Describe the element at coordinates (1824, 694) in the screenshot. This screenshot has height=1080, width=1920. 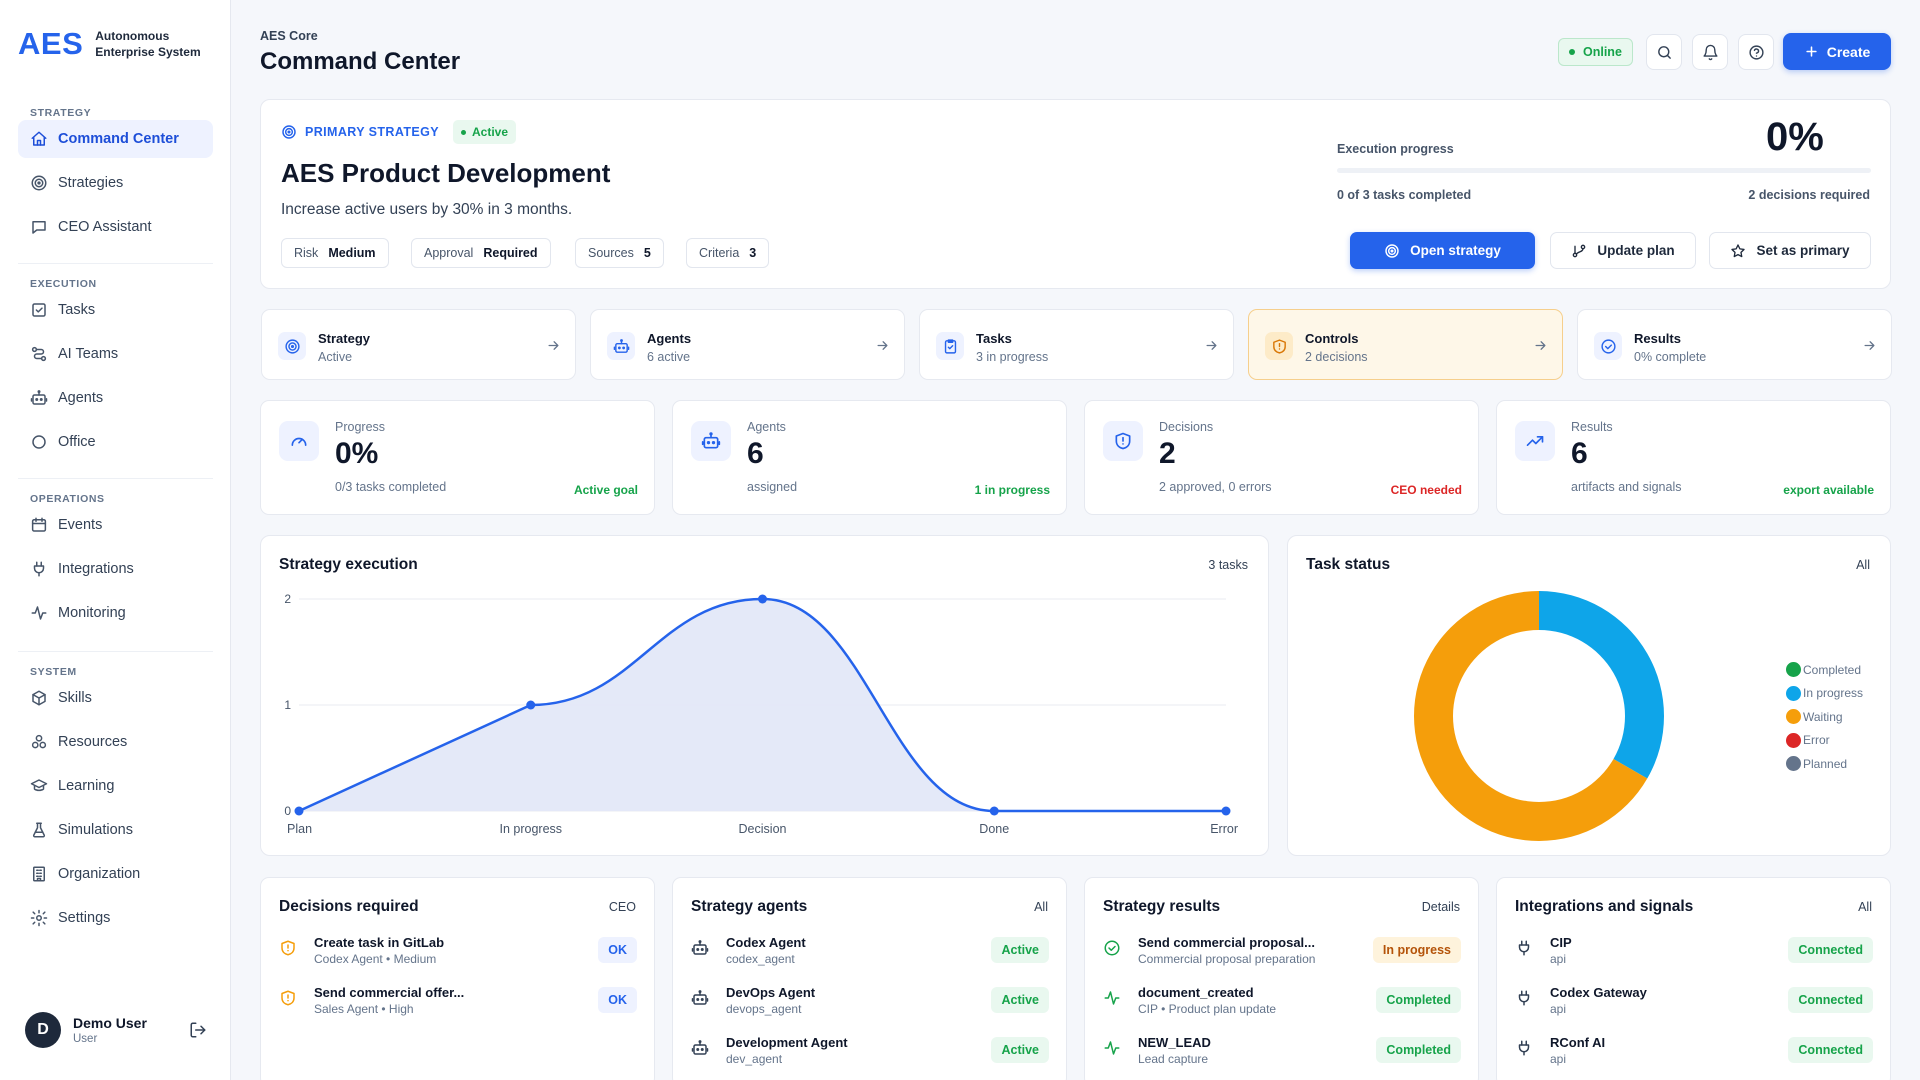
I see `legend-item-in-progress: In progress` at that location.